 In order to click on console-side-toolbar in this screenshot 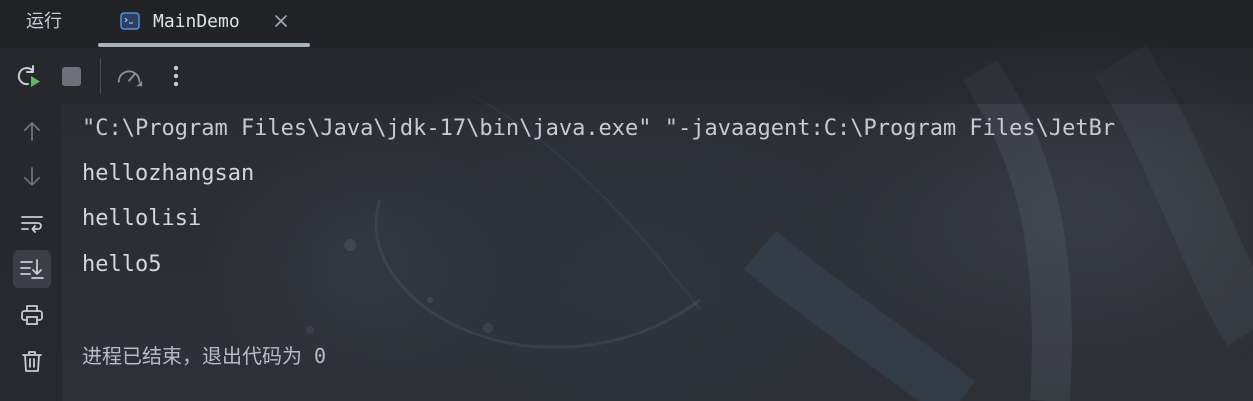, I will do `click(31, 252)`.